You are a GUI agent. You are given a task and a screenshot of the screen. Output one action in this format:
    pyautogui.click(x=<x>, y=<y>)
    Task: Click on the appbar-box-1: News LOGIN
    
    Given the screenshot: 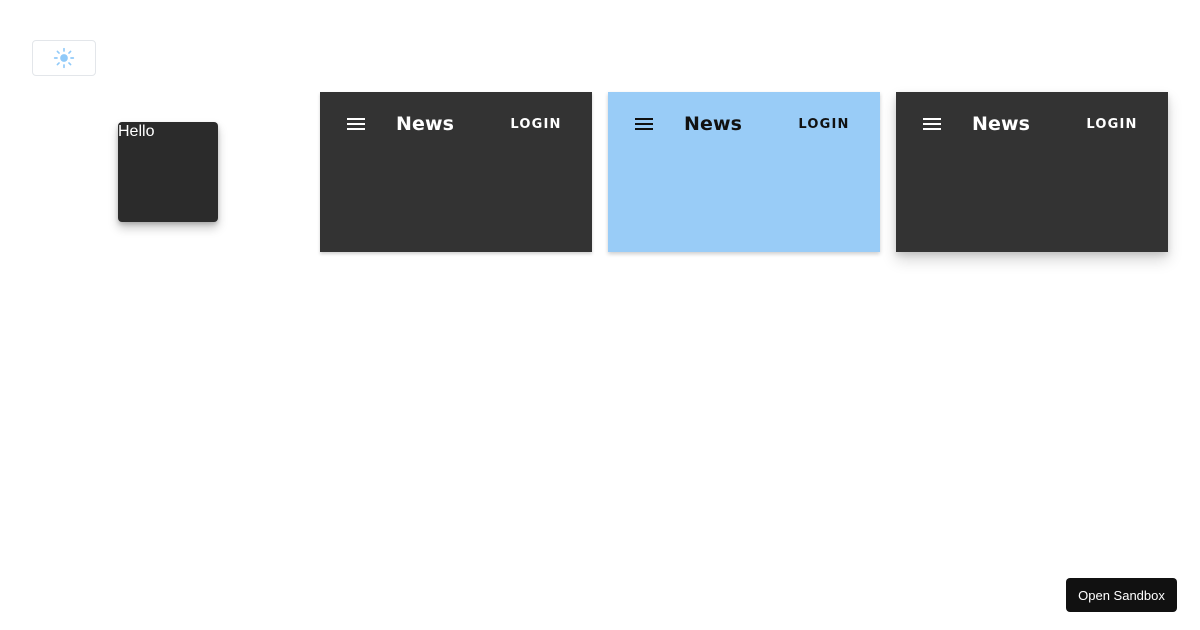 What is the action you would take?
    pyautogui.click(x=456, y=172)
    